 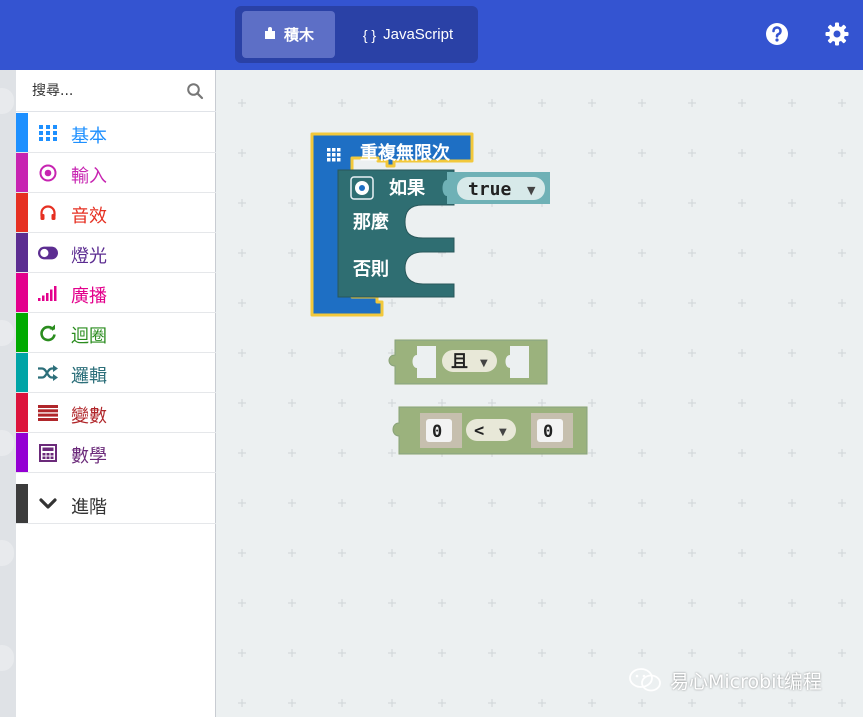 What do you see at coordinates (89, 296) in the screenshot?
I see `category-label: 廣播` at bounding box center [89, 296].